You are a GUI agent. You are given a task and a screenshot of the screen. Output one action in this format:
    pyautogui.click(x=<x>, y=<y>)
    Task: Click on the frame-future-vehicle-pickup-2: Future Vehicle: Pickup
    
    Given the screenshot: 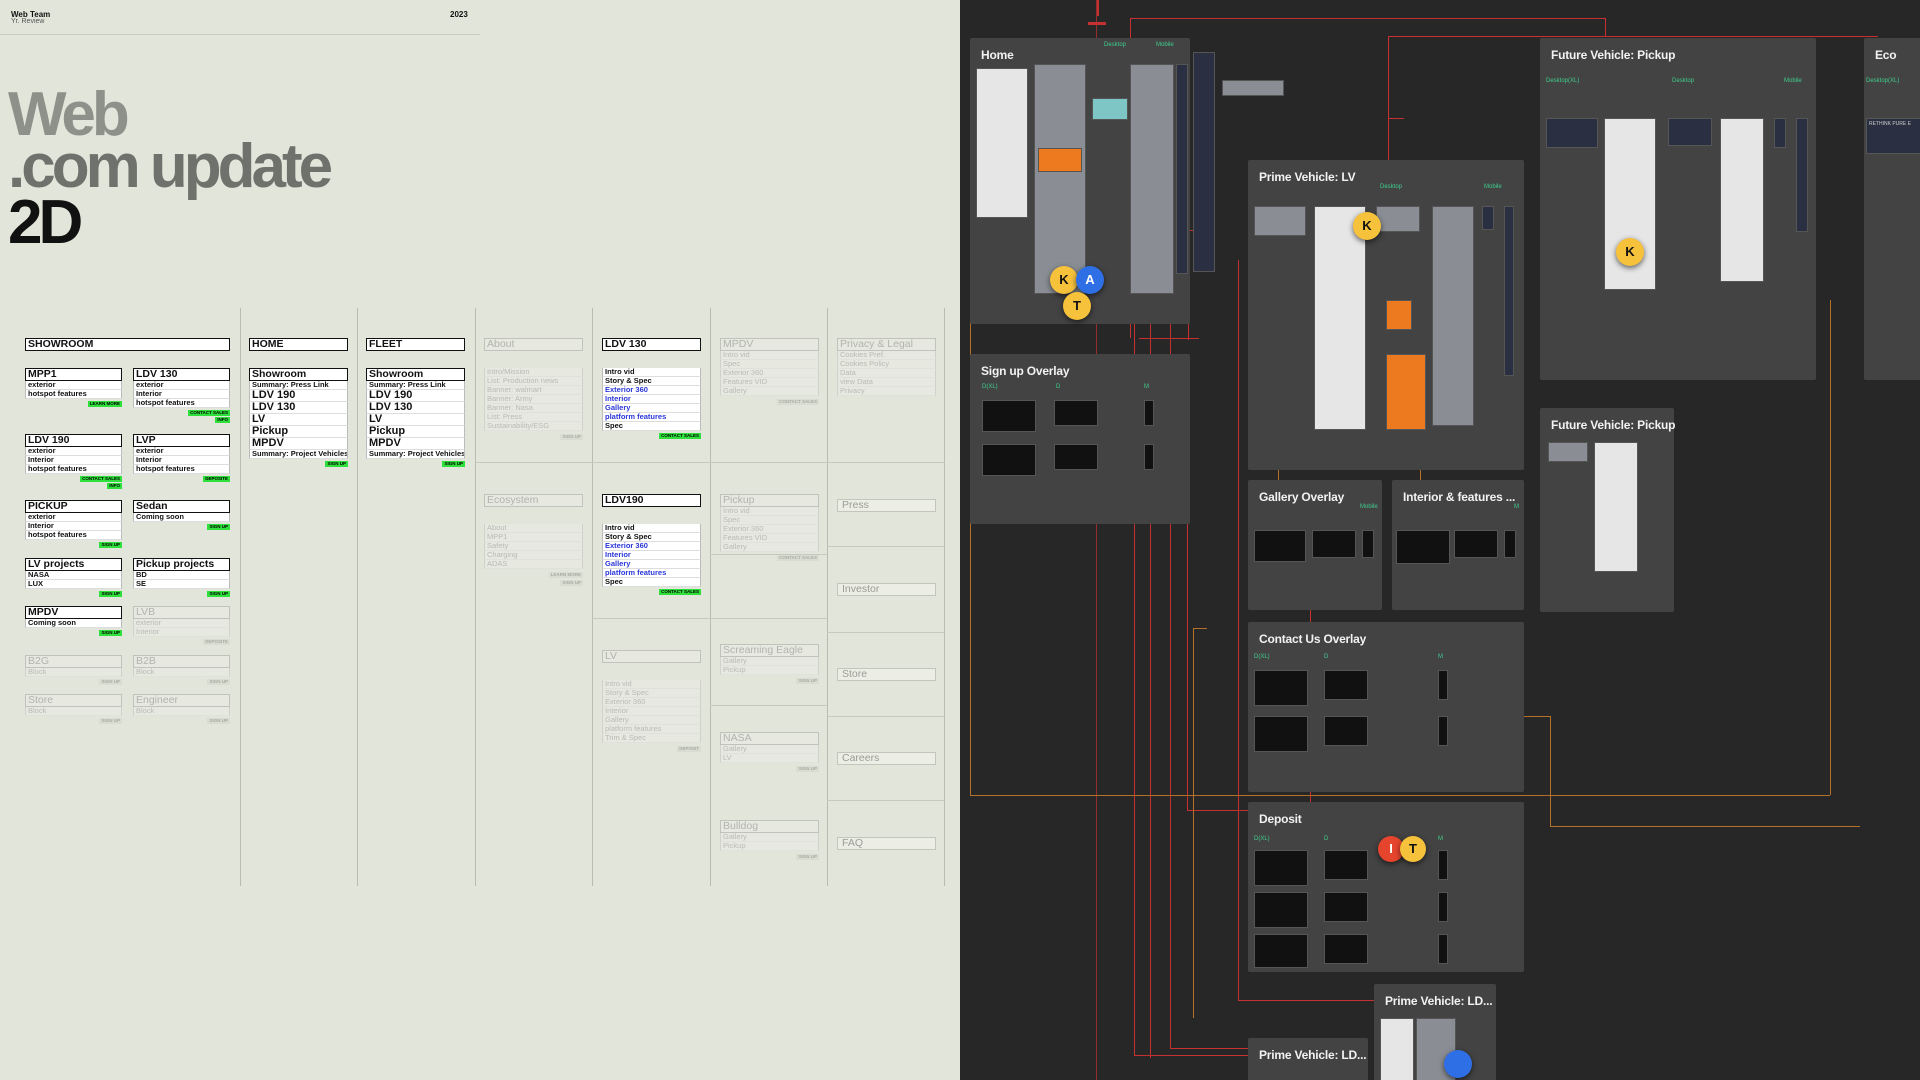 What is the action you would take?
    pyautogui.click(x=1608, y=510)
    